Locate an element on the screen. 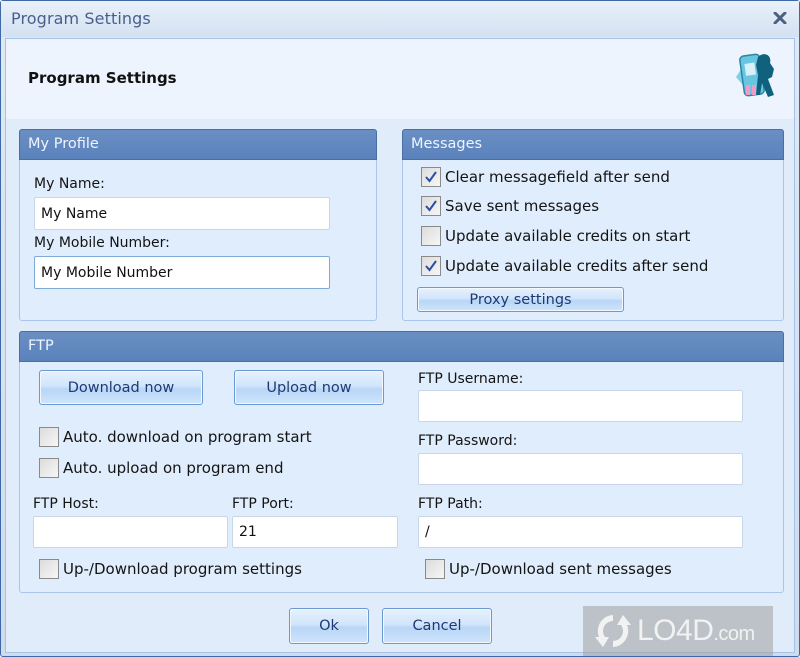 This screenshot has width=800, height=657. my-name-label: My Name: is located at coordinates (69, 184).